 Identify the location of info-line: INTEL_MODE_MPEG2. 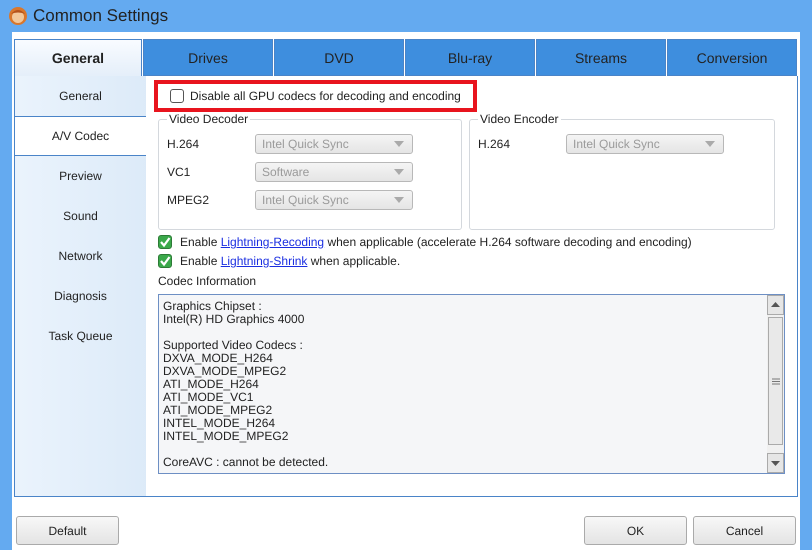
(226, 436).